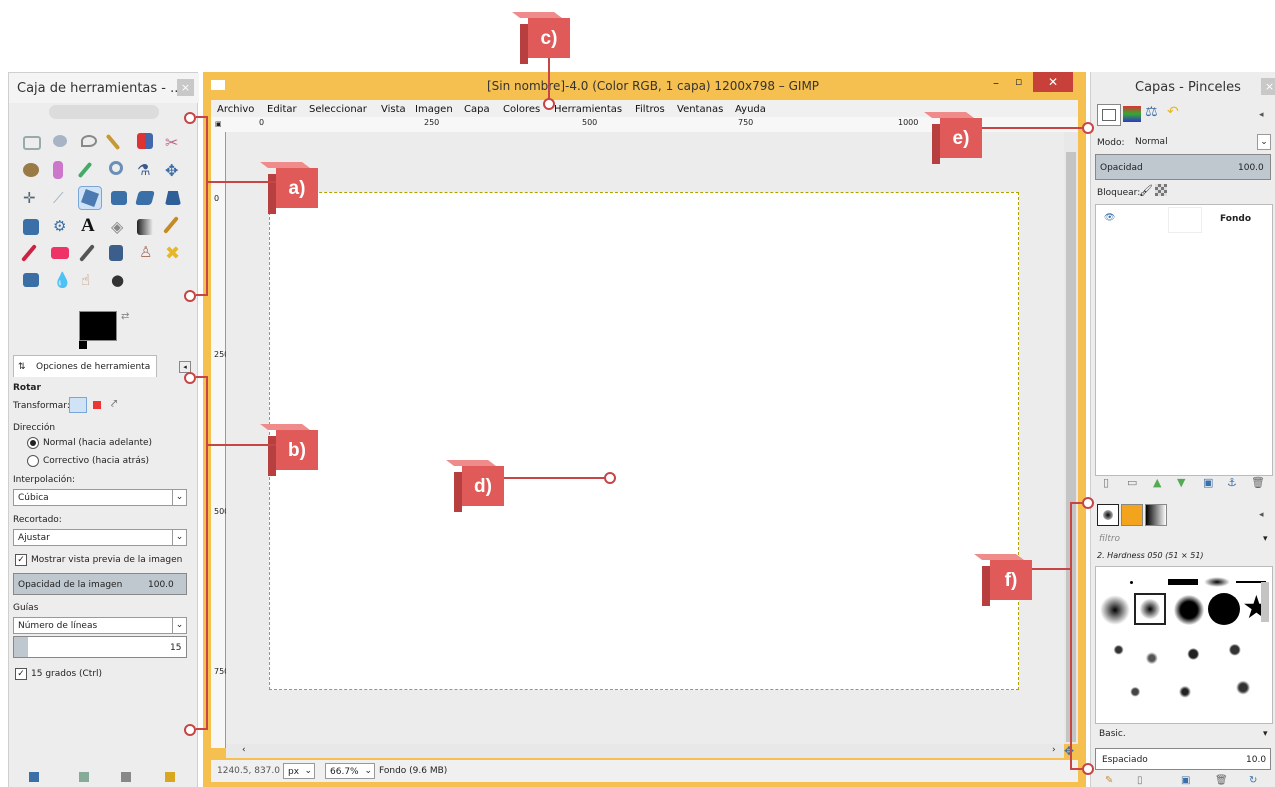 The height and width of the screenshot is (787, 1275). I want to click on brushes-grid: ★, so click(1184, 645).